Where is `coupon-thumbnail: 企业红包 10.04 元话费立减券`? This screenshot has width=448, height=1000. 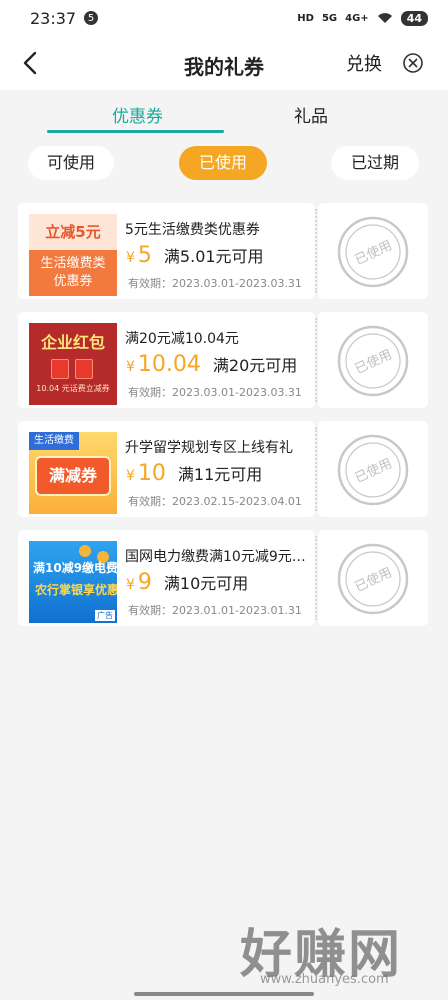
coupon-thumbnail: 企业红包 10.04 元话费立减券 is located at coordinates (73, 364).